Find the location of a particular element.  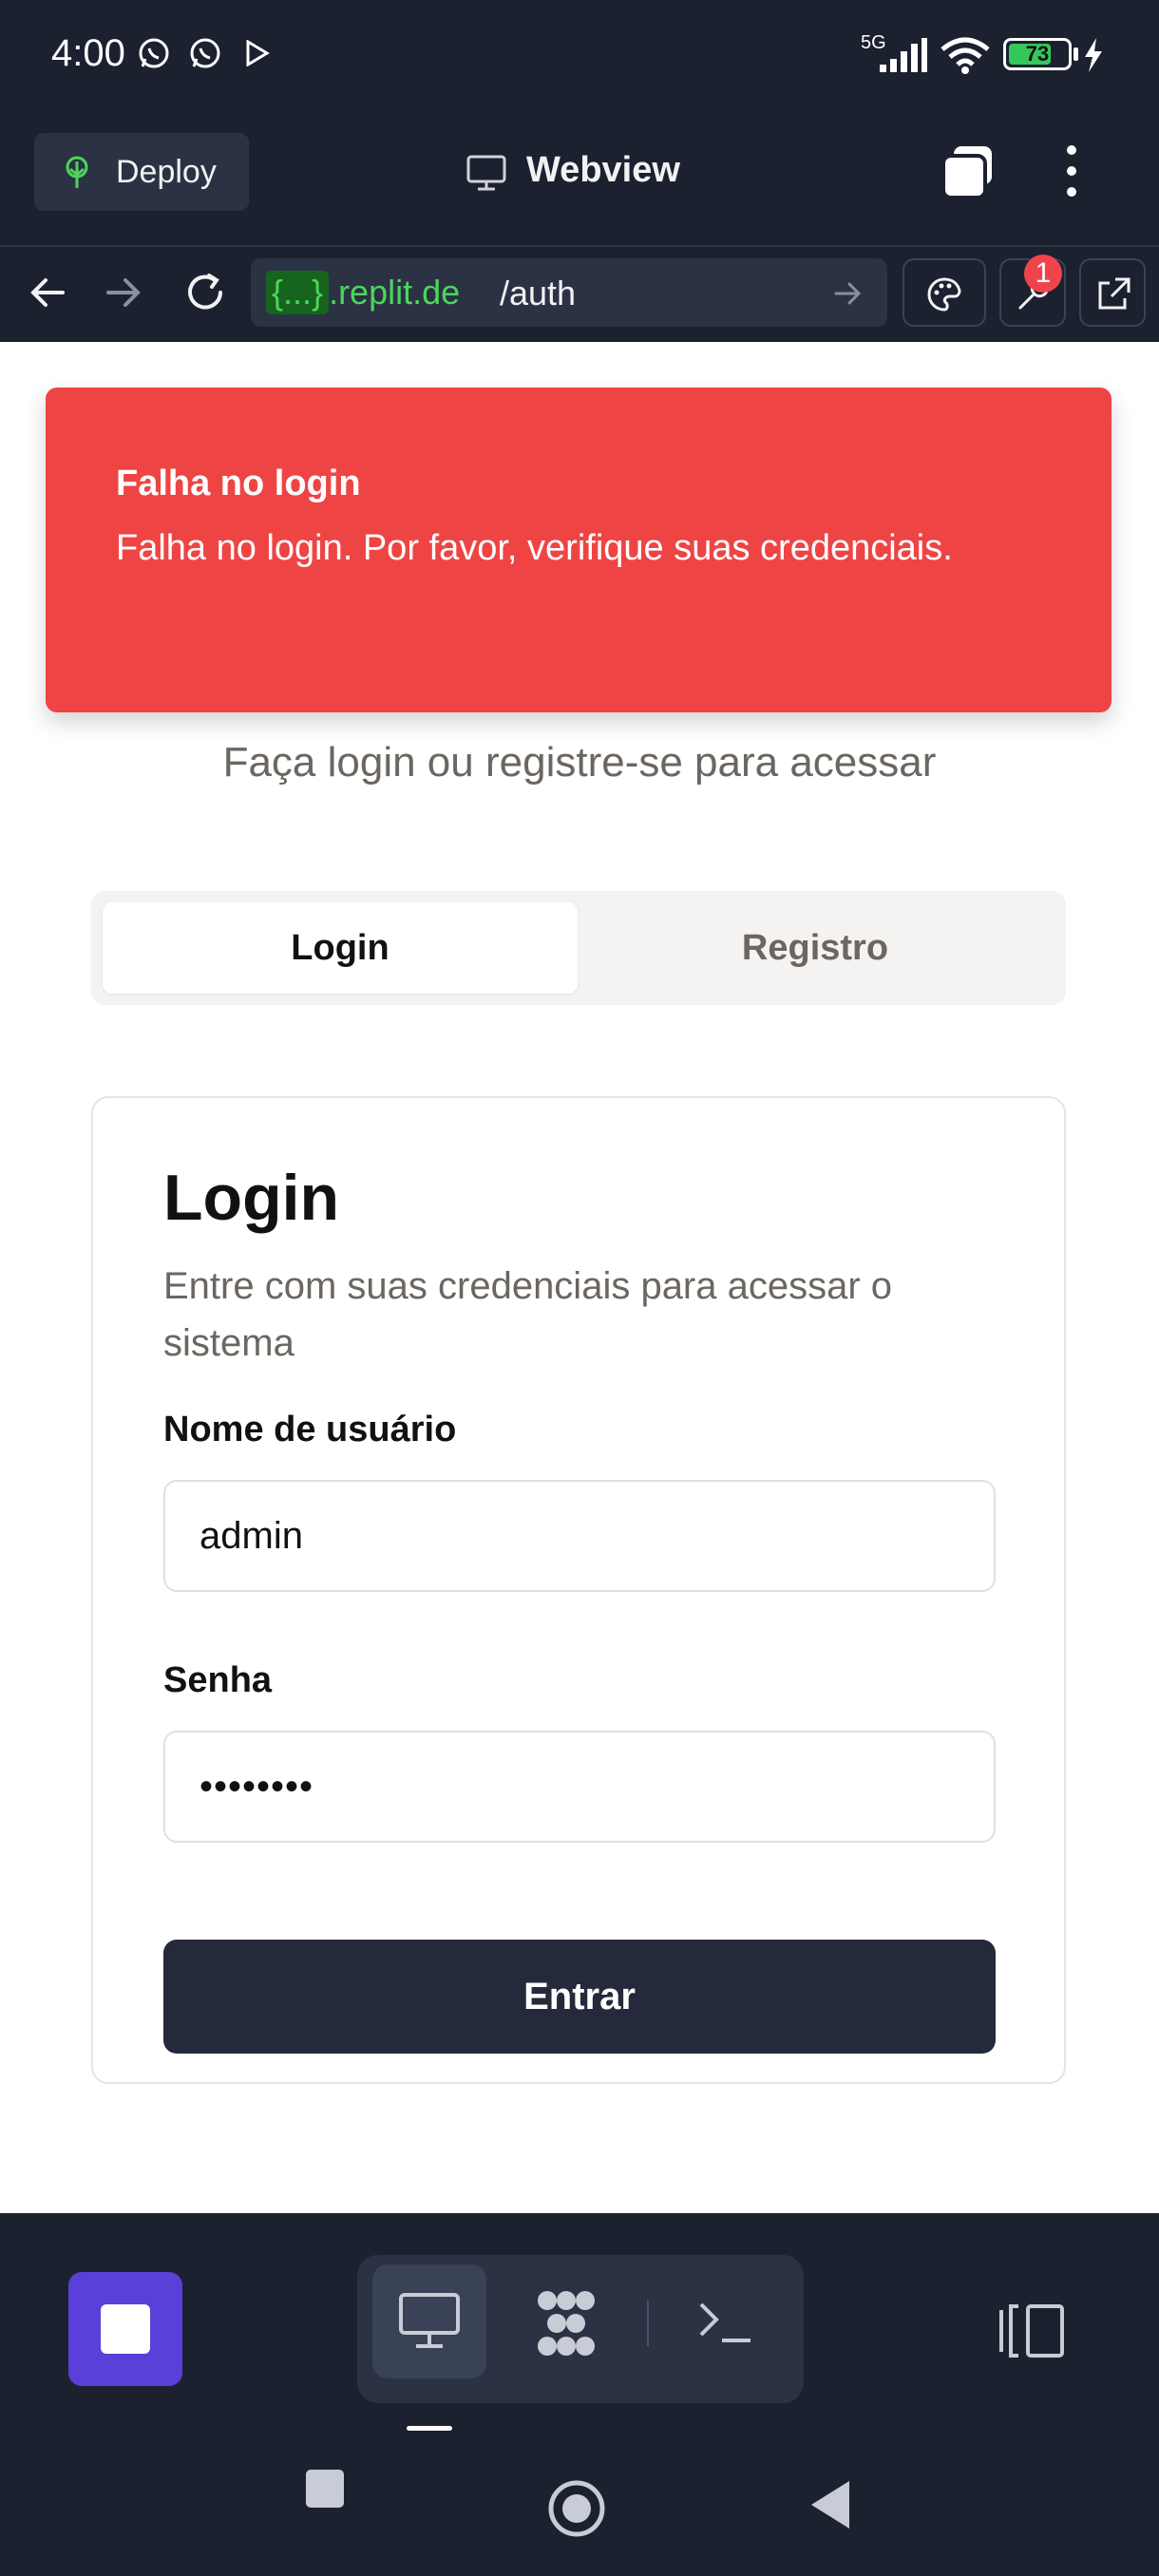

agent-pane-button is located at coordinates (566, 2321).